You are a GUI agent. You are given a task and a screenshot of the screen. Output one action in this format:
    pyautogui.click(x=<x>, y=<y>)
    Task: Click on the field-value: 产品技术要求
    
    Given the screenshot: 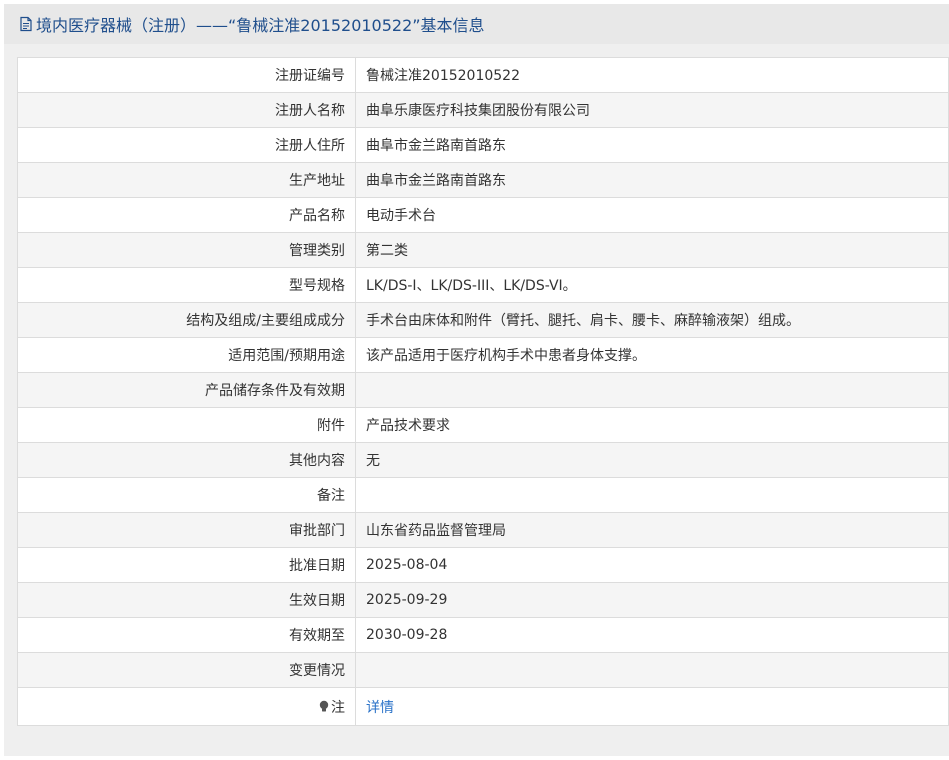 What is the action you would take?
    pyautogui.click(x=652, y=425)
    